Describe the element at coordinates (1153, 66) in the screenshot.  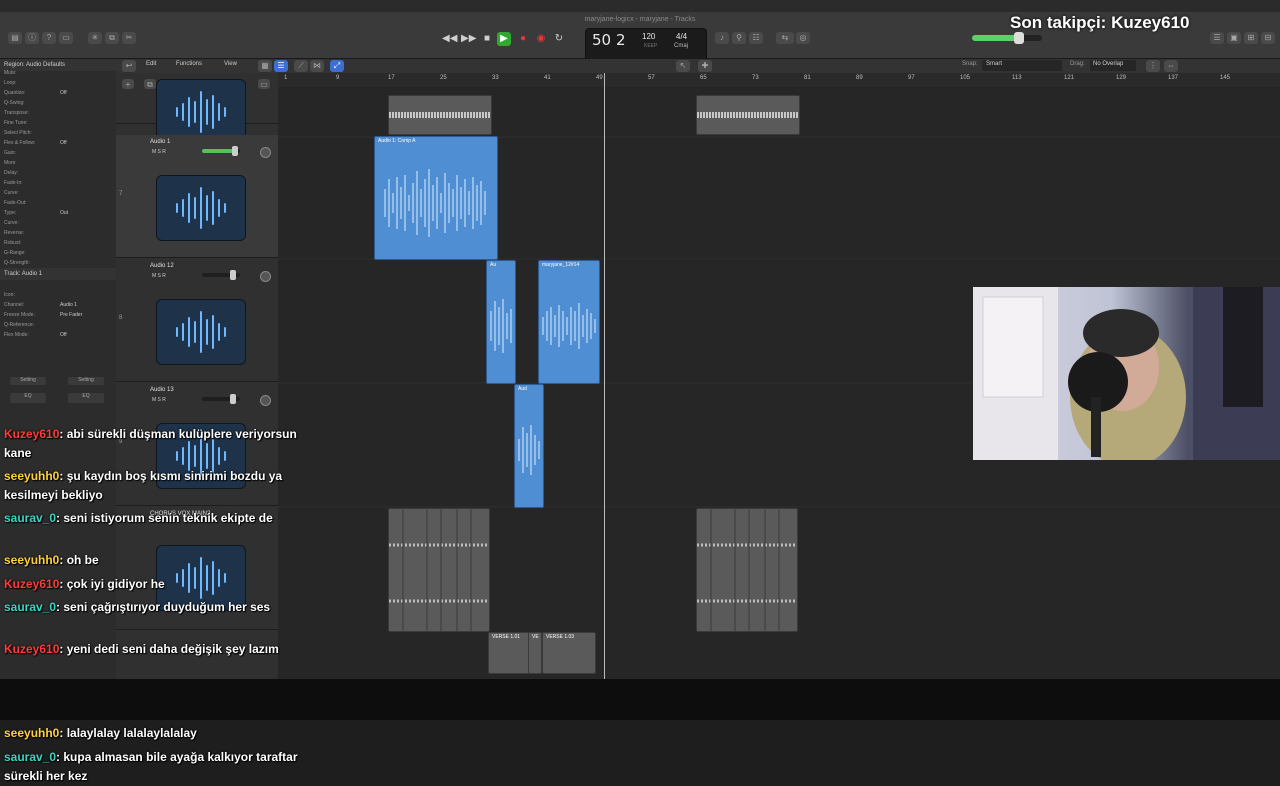
I see `waveform-zoom-icon: ⋮` at that location.